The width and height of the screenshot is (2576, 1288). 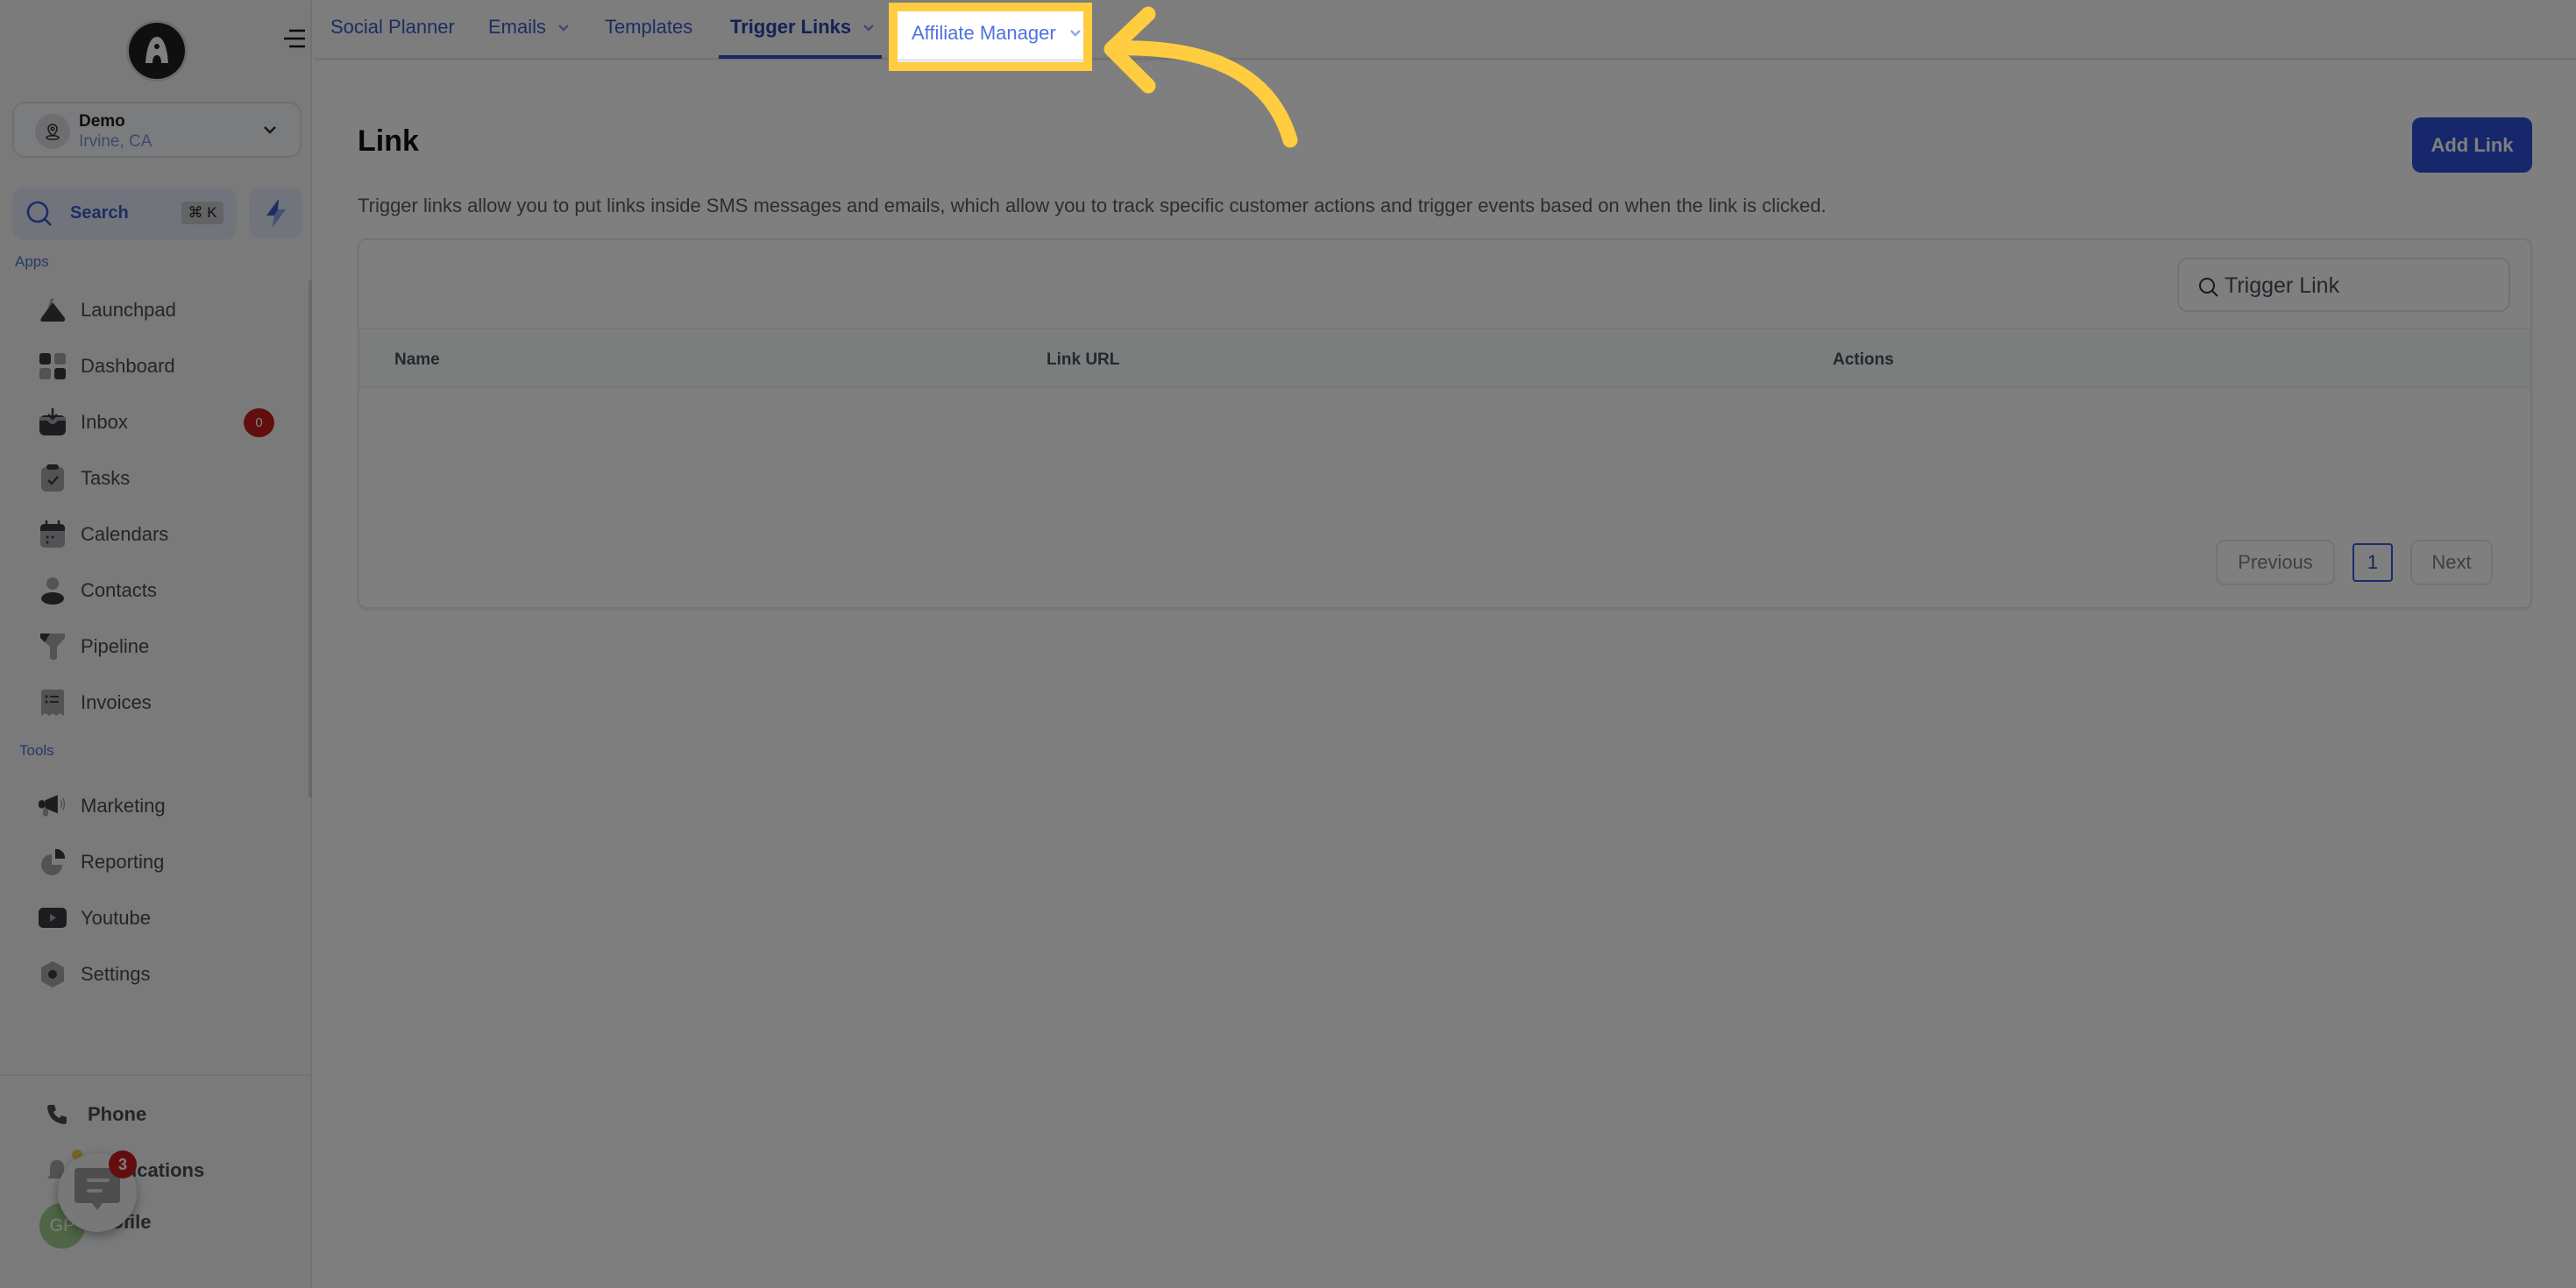 I want to click on guide-arrow-icon, so click(x=1200, y=77).